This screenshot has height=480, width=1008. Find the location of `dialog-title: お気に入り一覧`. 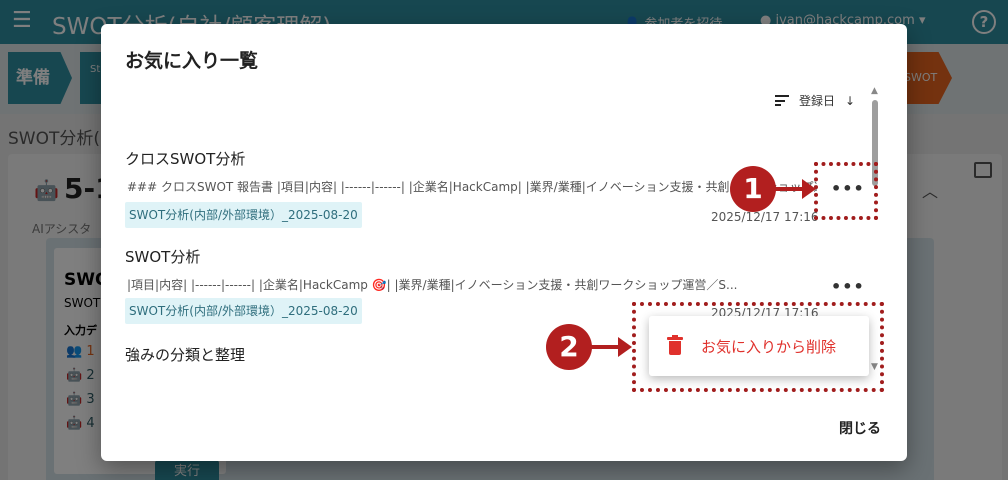

dialog-title: お気に入り一覧 is located at coordinates (192, 61).